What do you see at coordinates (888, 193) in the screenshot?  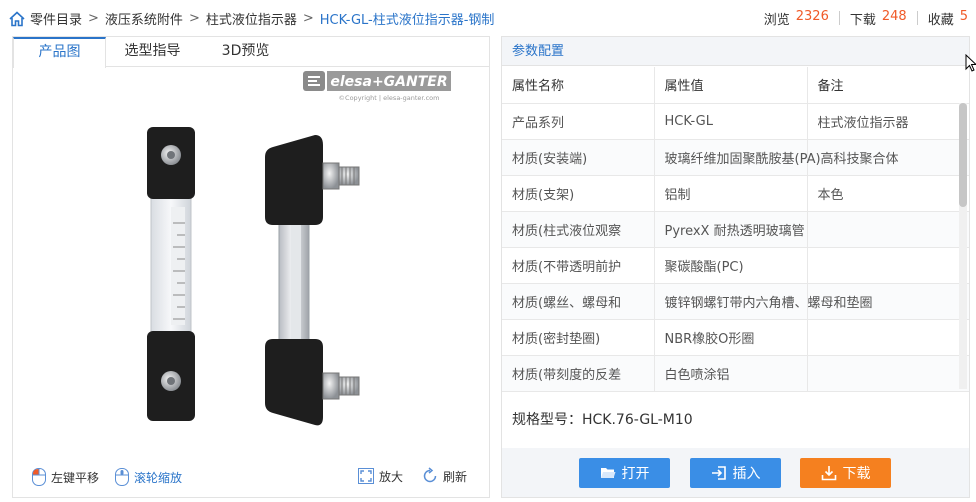 I see `cell-remark: 本色` at bounding box center [888, 193].